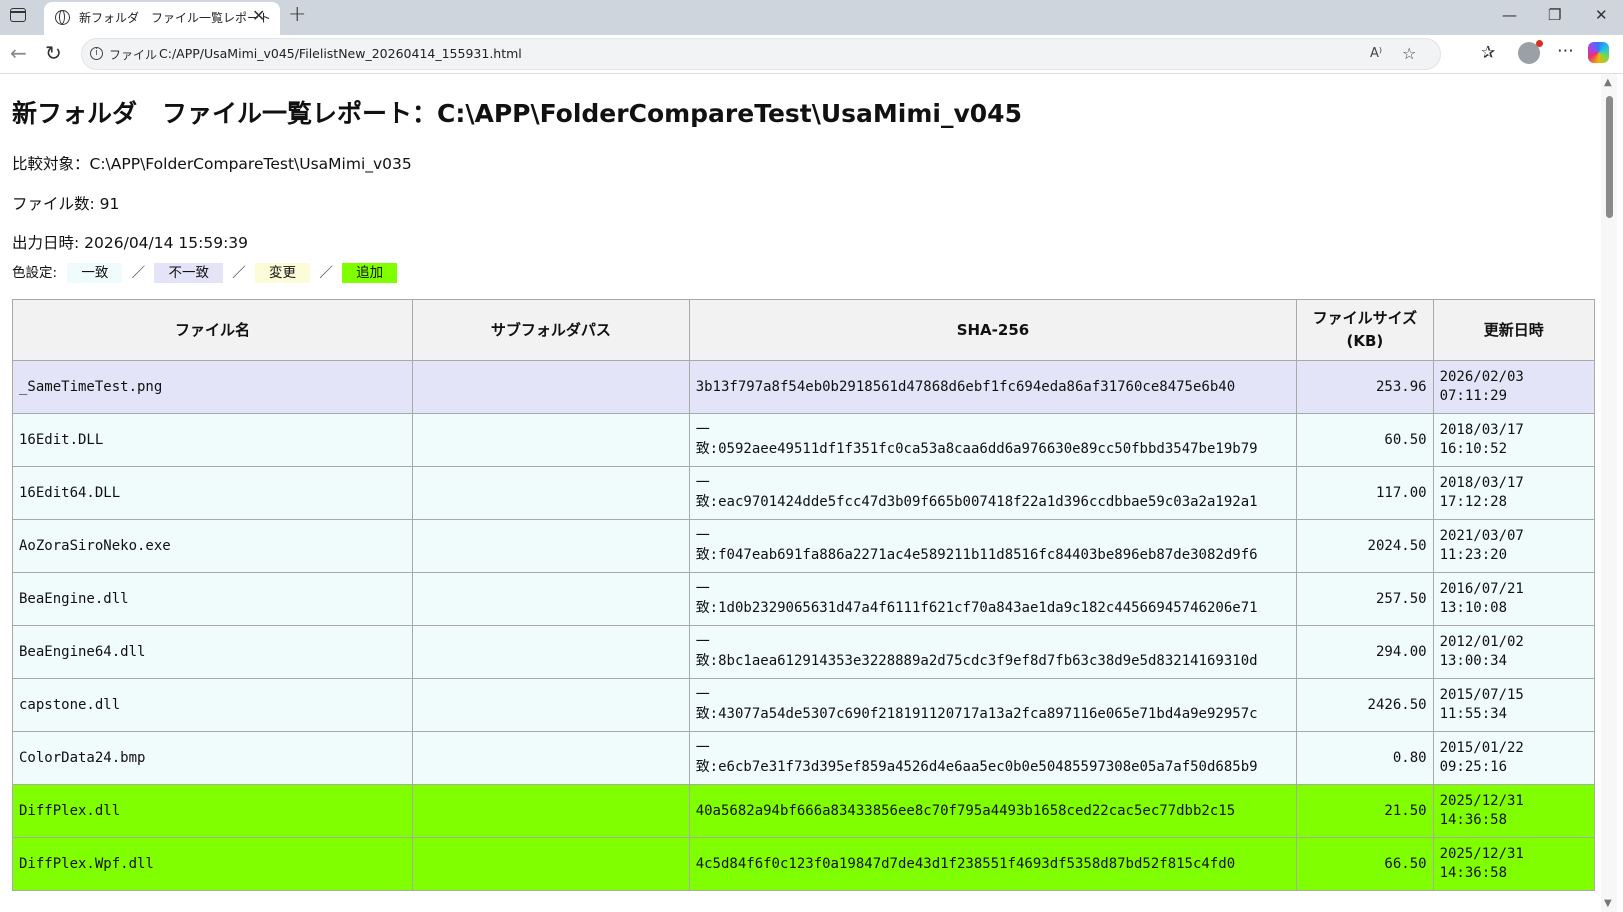  What do you see at coordinates (1488, 53) in the screenshot?
I see `favorites-icon: ✰` at bounding box center [1488, 53].